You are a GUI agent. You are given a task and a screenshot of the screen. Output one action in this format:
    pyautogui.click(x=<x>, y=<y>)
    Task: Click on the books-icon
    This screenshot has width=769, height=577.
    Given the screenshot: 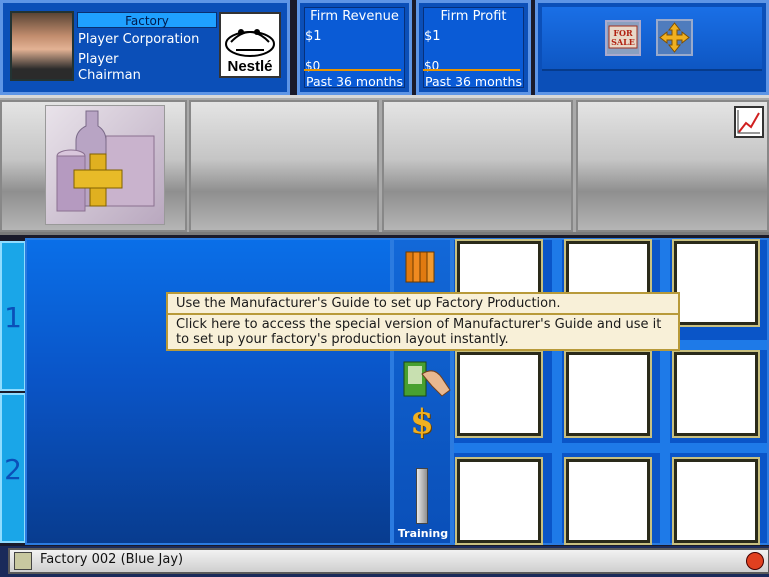 What is the action you would take?
    pyautogui.click(x=420, y=267)
    